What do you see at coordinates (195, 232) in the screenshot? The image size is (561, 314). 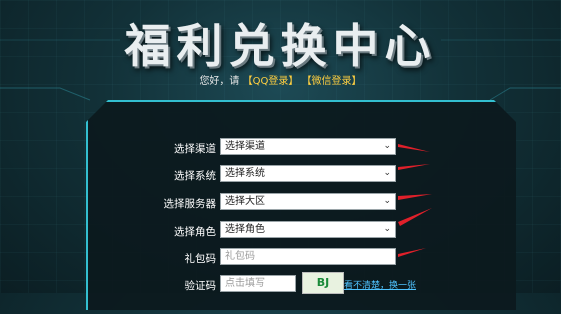 I see `role-label: 选择角色` at bounding box center [195, 232].